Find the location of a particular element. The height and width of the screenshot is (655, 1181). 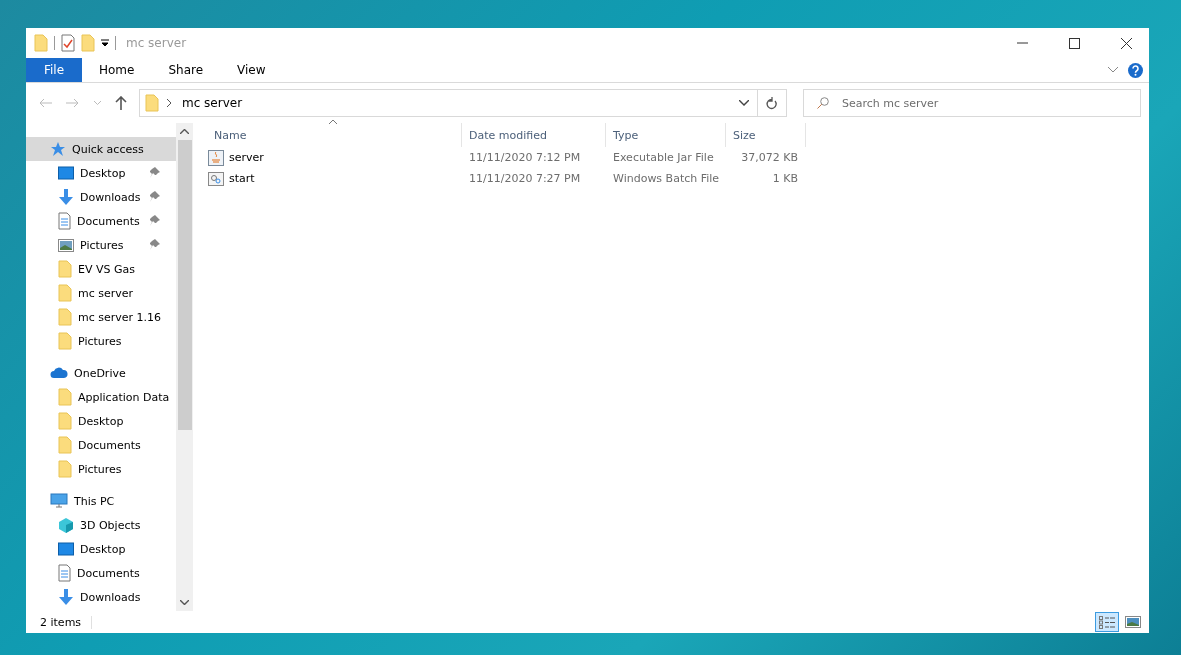

column-header: Name is located at coordinates (334, 135).